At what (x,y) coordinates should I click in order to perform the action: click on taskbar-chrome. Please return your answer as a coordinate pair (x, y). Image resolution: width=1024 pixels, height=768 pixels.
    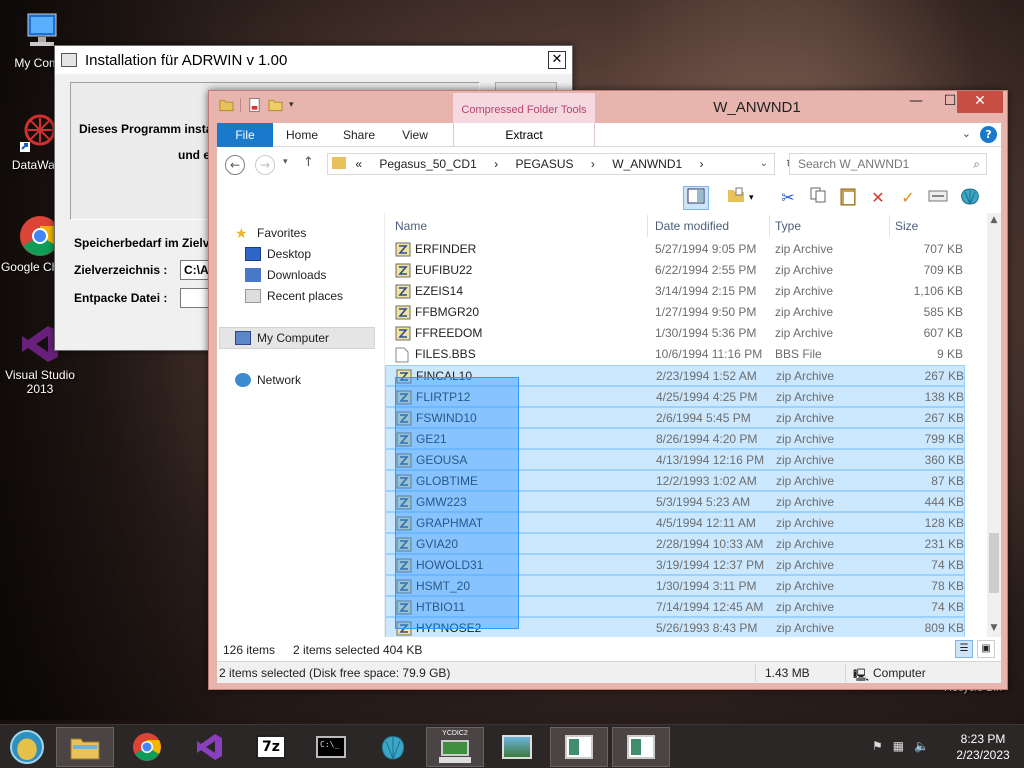
    Looking at the image, I should click on (147, 747).